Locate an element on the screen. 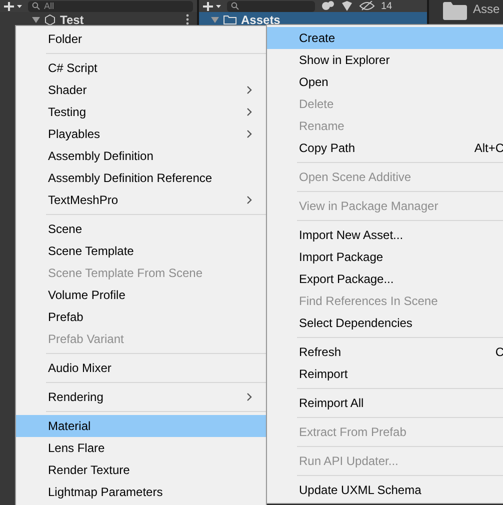 Image resolution: width=503 pixels, height=505 pixels. menu-item: Open is located at coordinates (385, 82).